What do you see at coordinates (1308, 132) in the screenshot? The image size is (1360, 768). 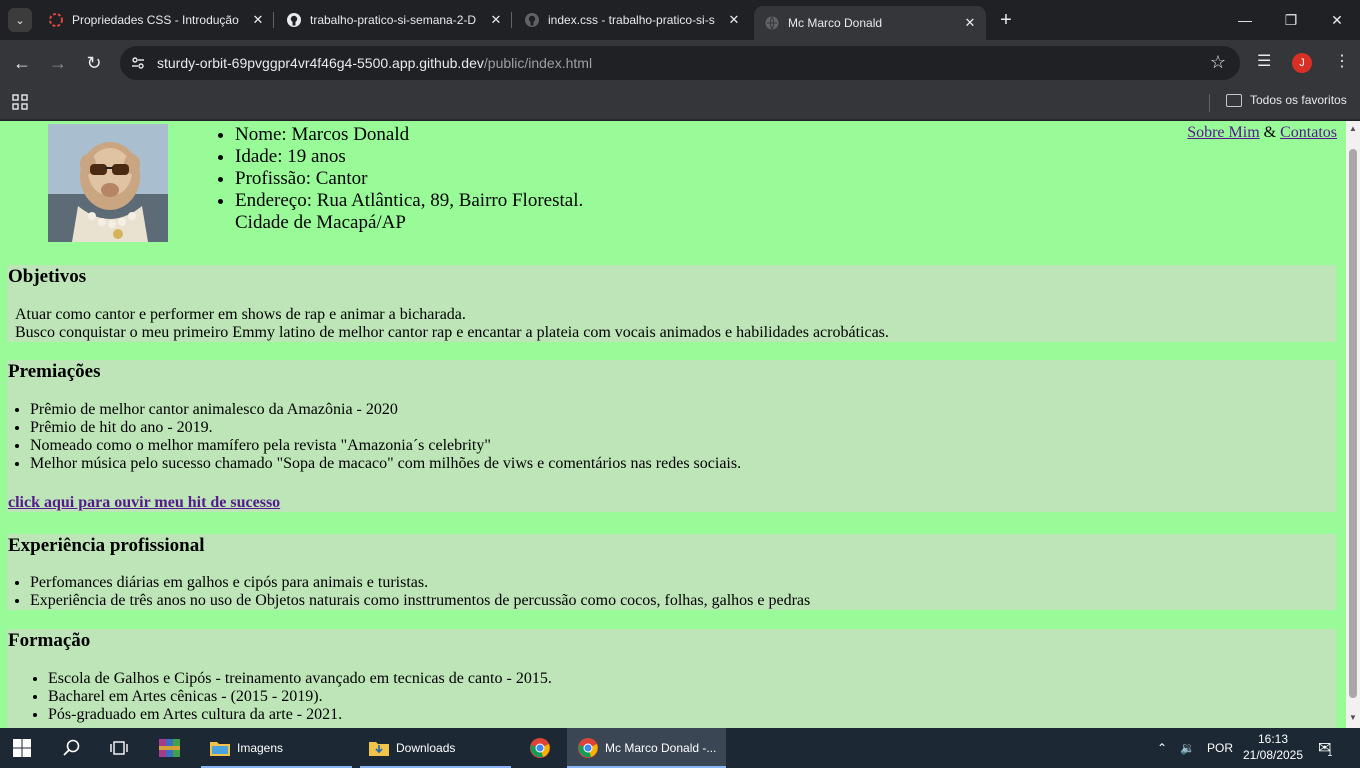 I see `contatos-link: Contatos` at bounding box center [1308, 132].